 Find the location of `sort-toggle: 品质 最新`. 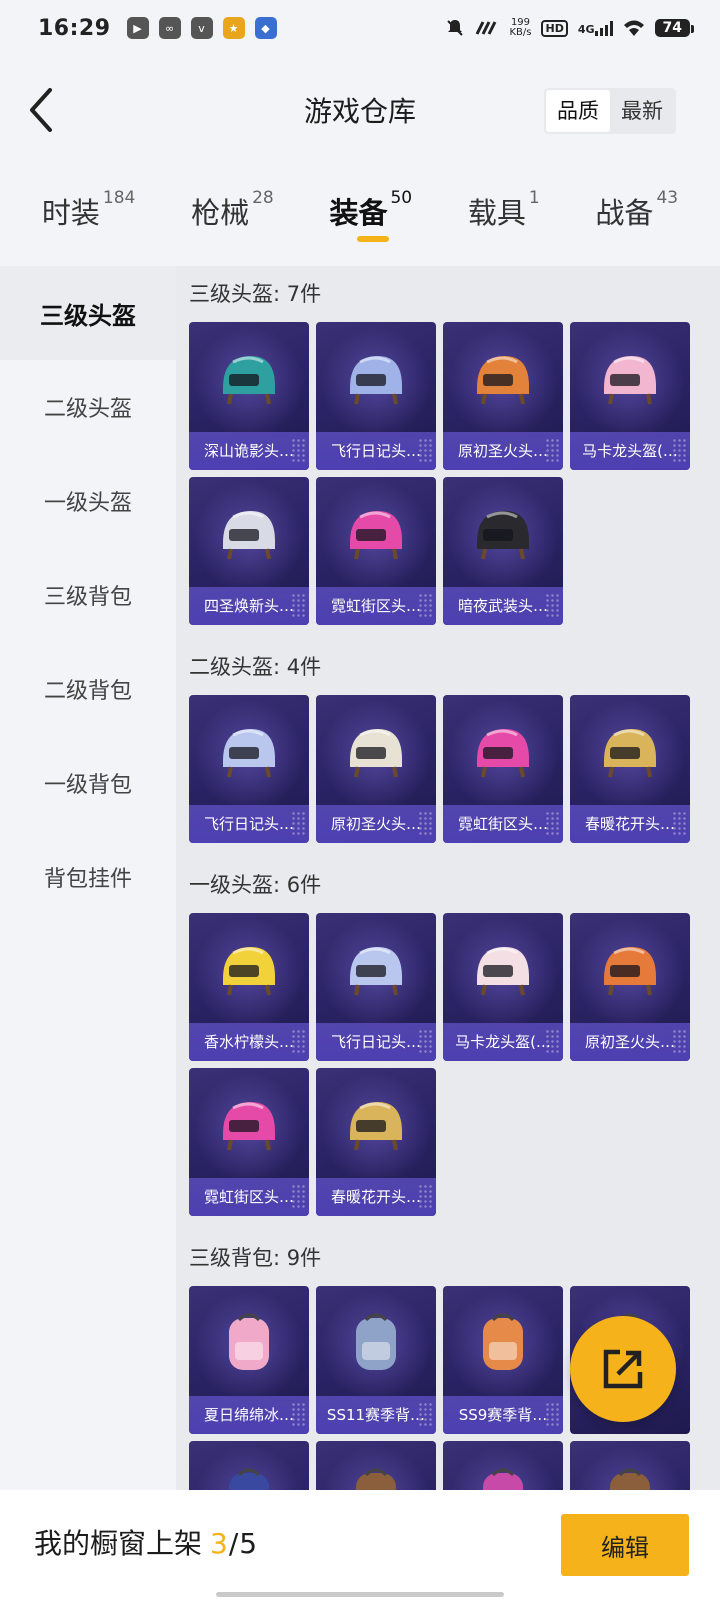

sort-toggle: 品质 最新 is located at coordinates (610, 111).